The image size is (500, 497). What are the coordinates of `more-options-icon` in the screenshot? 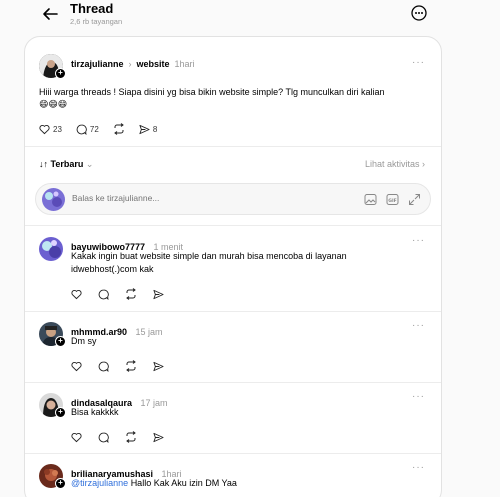 It's located at (419, 13).